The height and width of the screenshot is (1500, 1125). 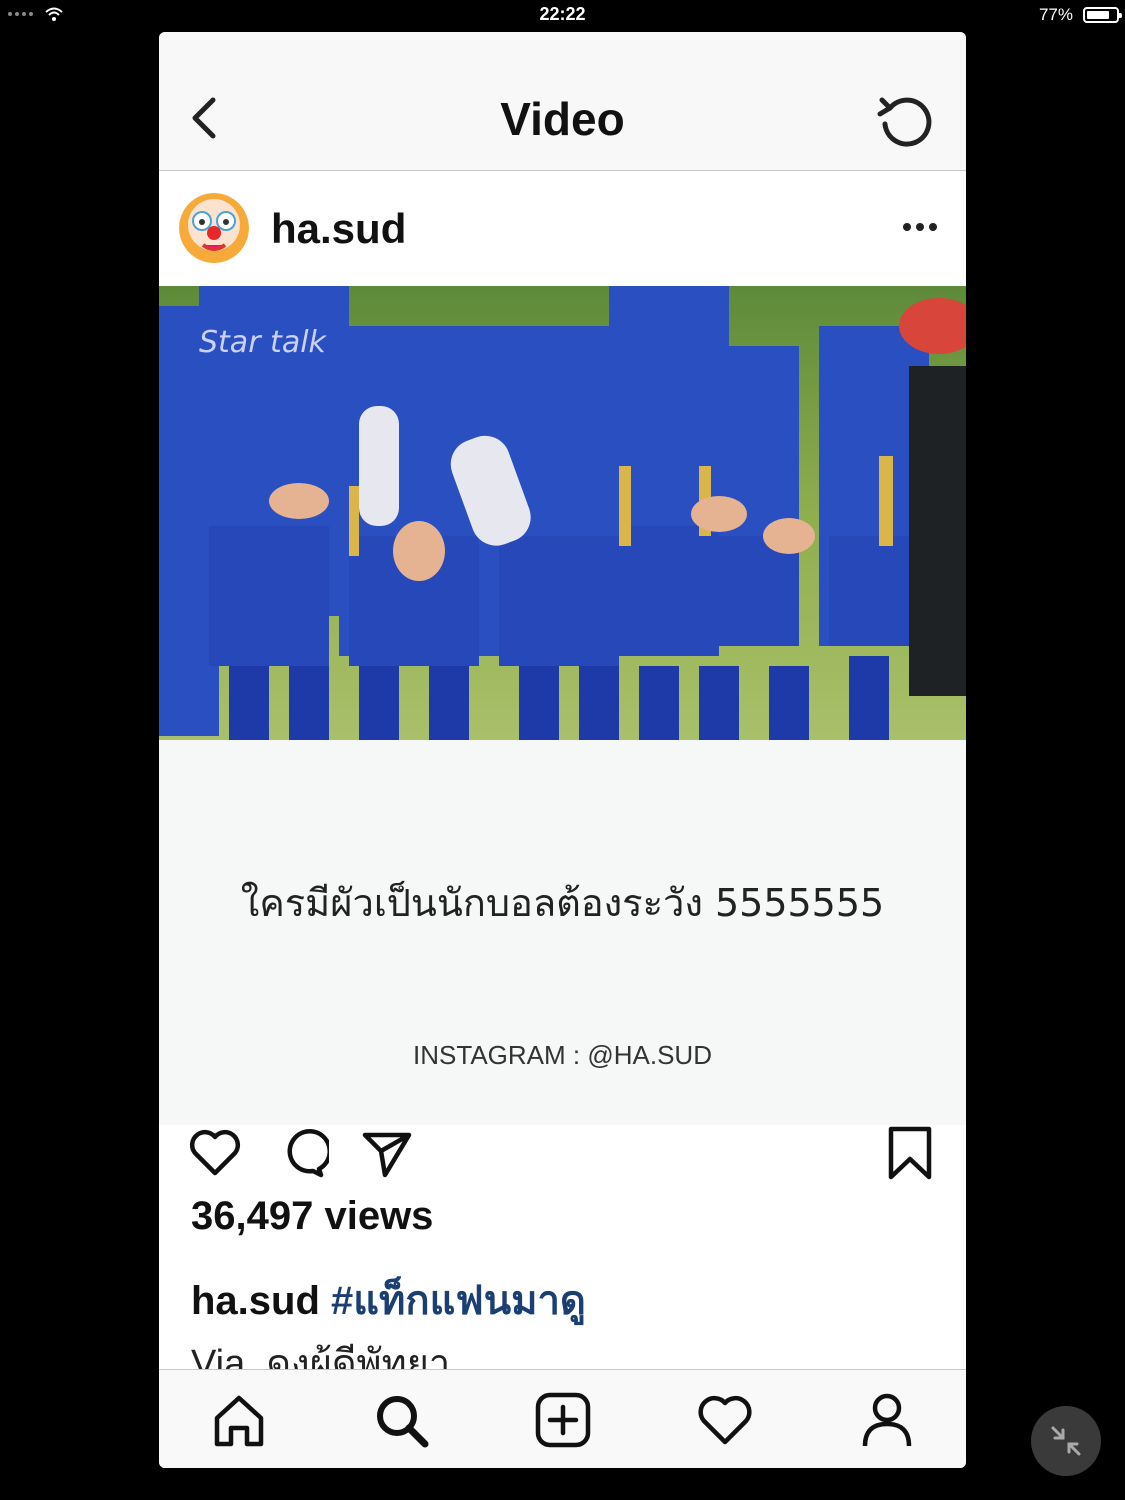 I want to click on post-header: ha.sud, so click(x=562, y=228).